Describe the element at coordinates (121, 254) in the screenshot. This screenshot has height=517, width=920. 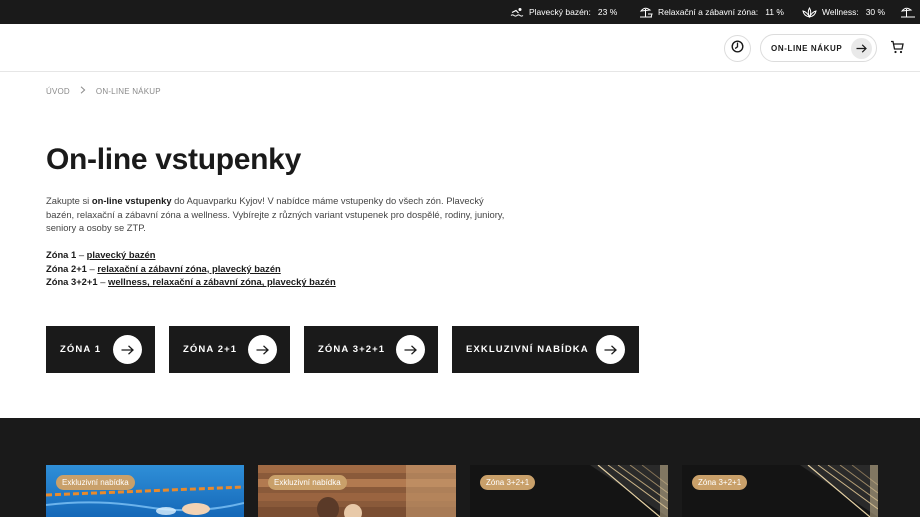
I see `zone-link: plavecký bazén` at that location.